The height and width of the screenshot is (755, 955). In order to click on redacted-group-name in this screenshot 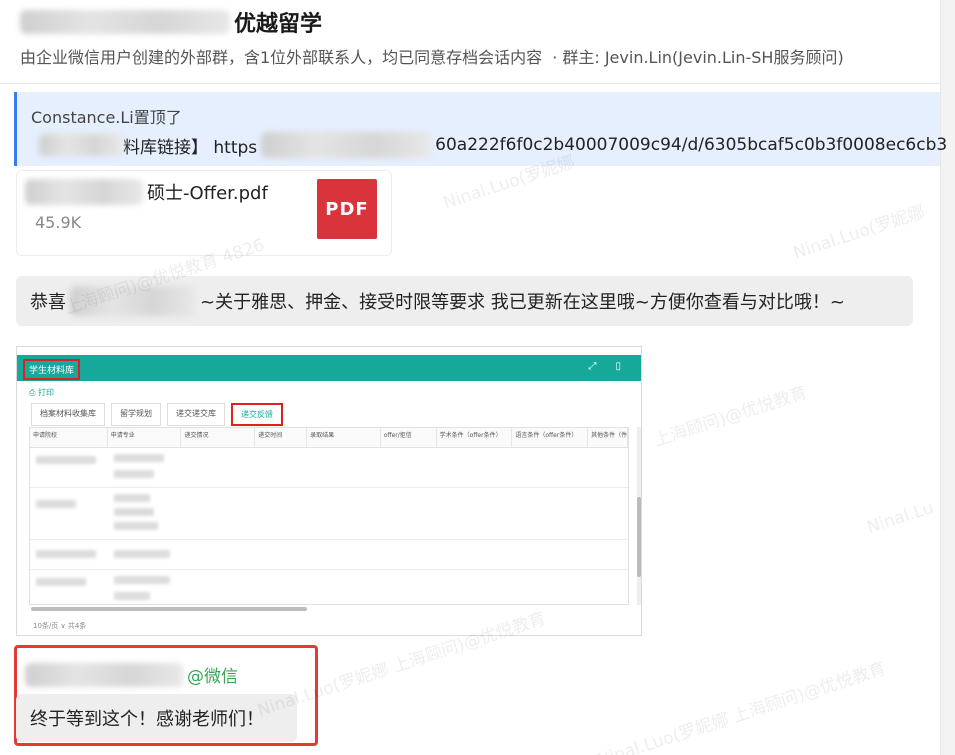, I will do `click(125, 22)`.